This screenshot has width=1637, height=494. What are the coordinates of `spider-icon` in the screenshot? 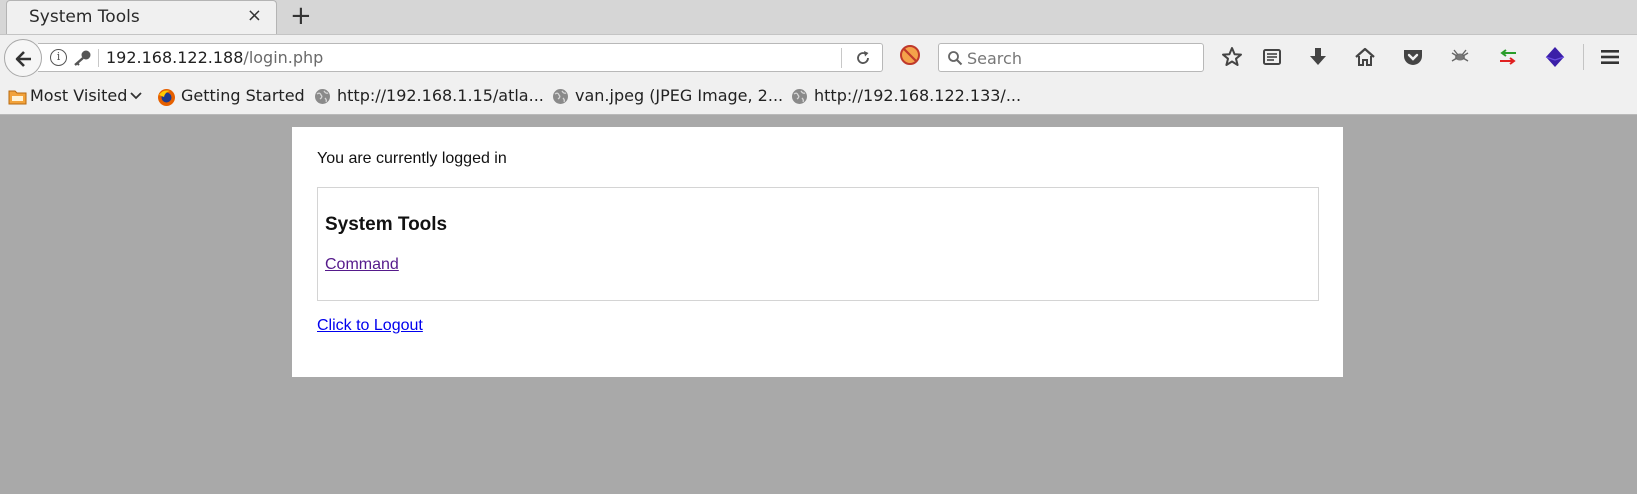 It's located at (1460, 57).